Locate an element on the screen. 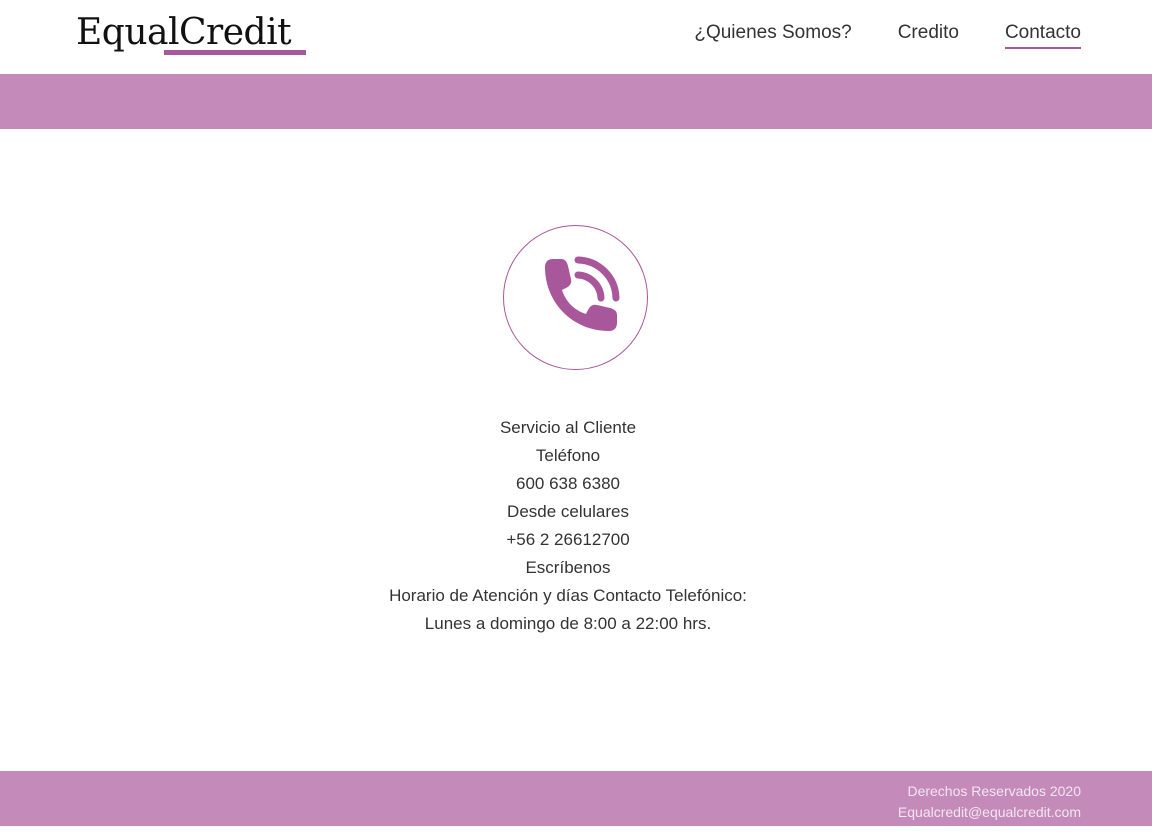 This screenshot has width=1152, height=833. main-nav: ¿Quienes Somos? Credito Contacto is located at coordinates (887, 35).